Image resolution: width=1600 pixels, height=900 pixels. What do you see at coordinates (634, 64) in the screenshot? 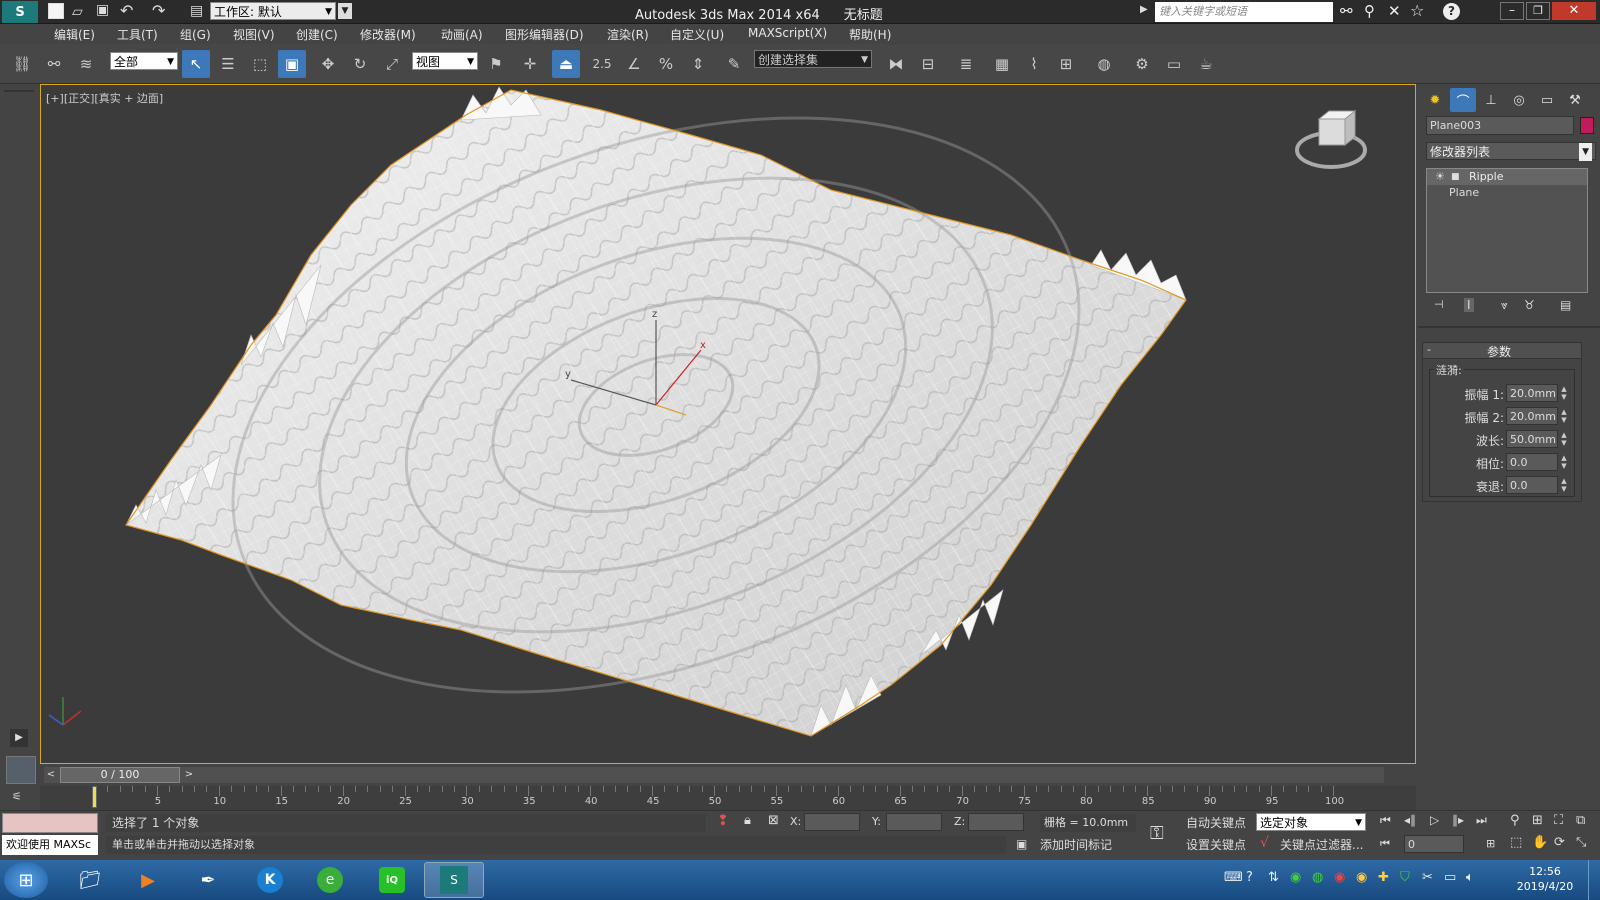
I see `angle-snap-icon: ∠` at bounding box center [634, 64].